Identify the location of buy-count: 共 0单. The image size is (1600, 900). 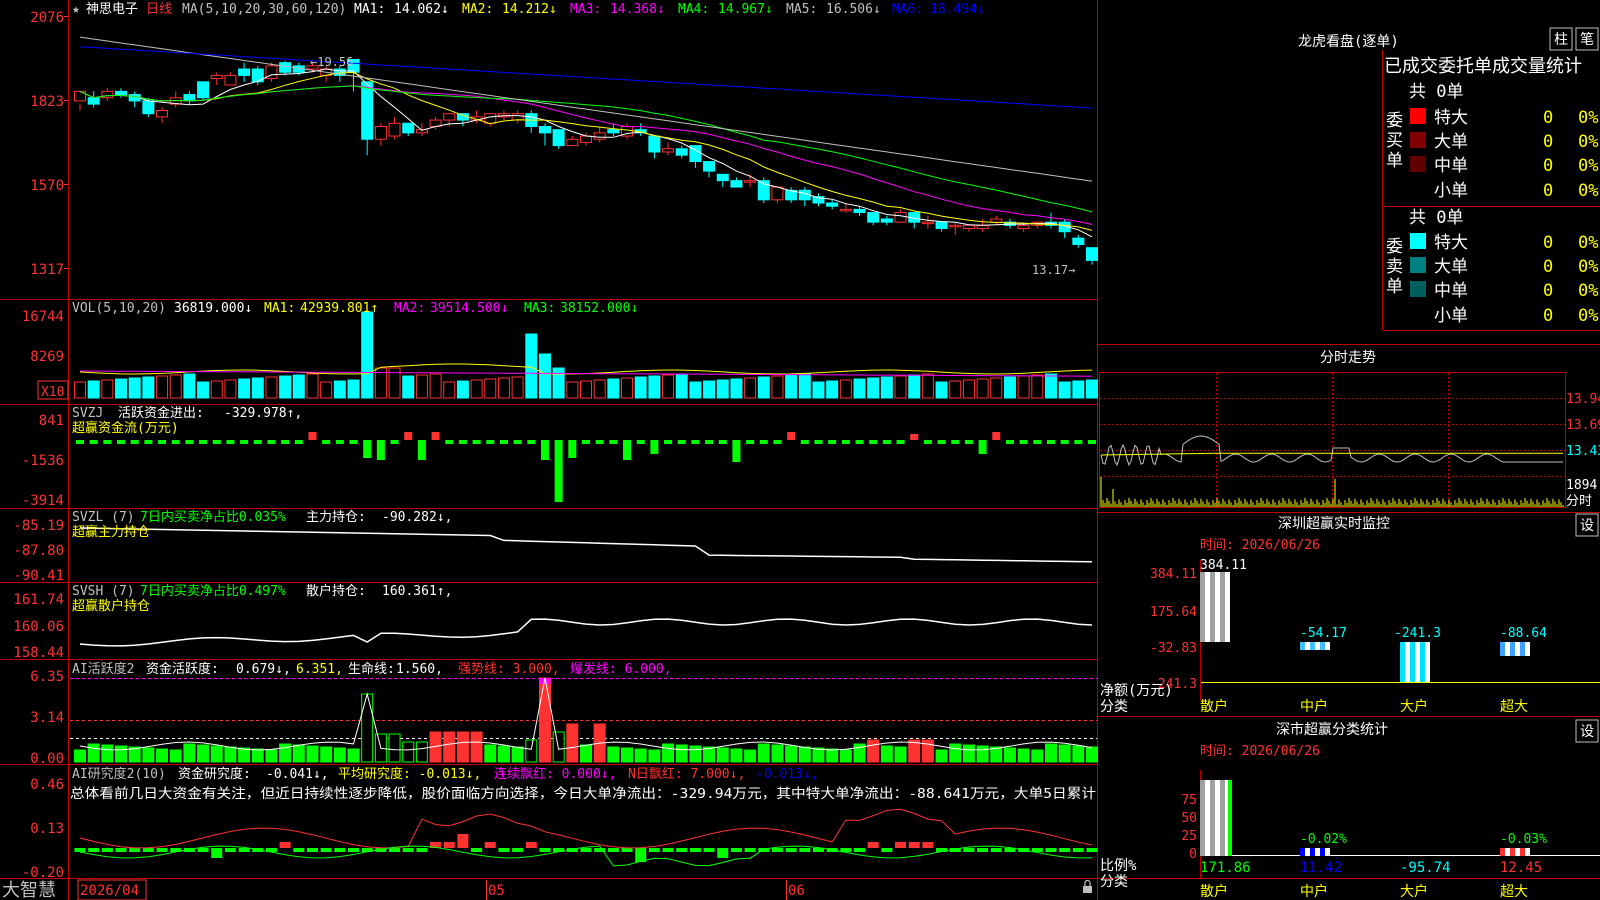
(1436, 92).